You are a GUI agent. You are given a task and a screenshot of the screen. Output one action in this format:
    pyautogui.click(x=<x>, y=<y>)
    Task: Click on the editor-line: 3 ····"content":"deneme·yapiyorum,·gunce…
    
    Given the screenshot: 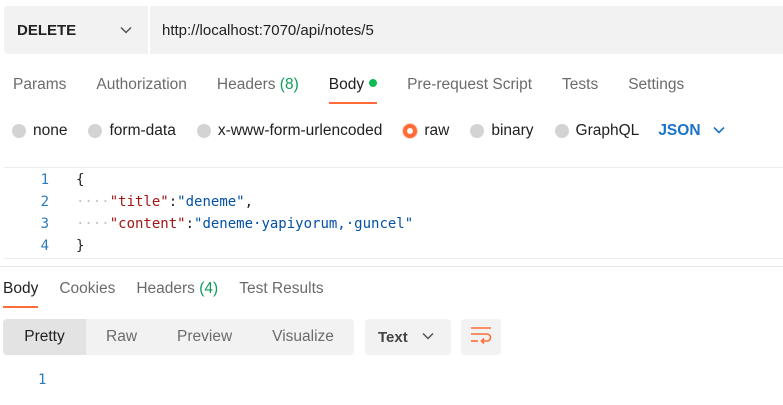 What is the action you would take?
    pyautogui.click(x=393, y=224)
    